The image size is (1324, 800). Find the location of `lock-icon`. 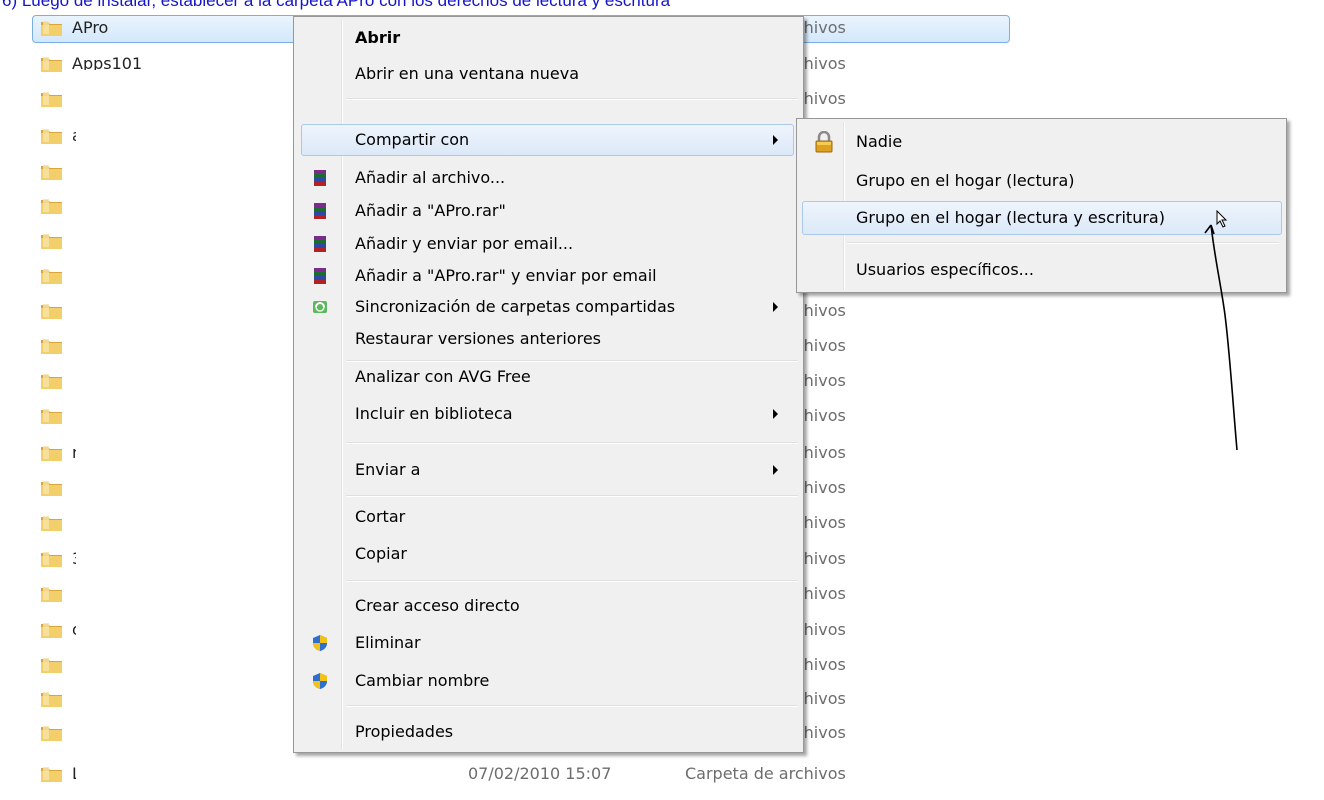

lock-icon is located at coordinates (824, 142).